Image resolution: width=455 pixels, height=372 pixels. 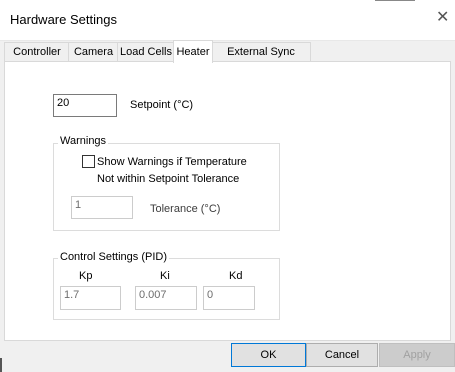 I want to click on show-warnings-label-line1: Show Warnings if Temperature, so click(x=172, y=162).